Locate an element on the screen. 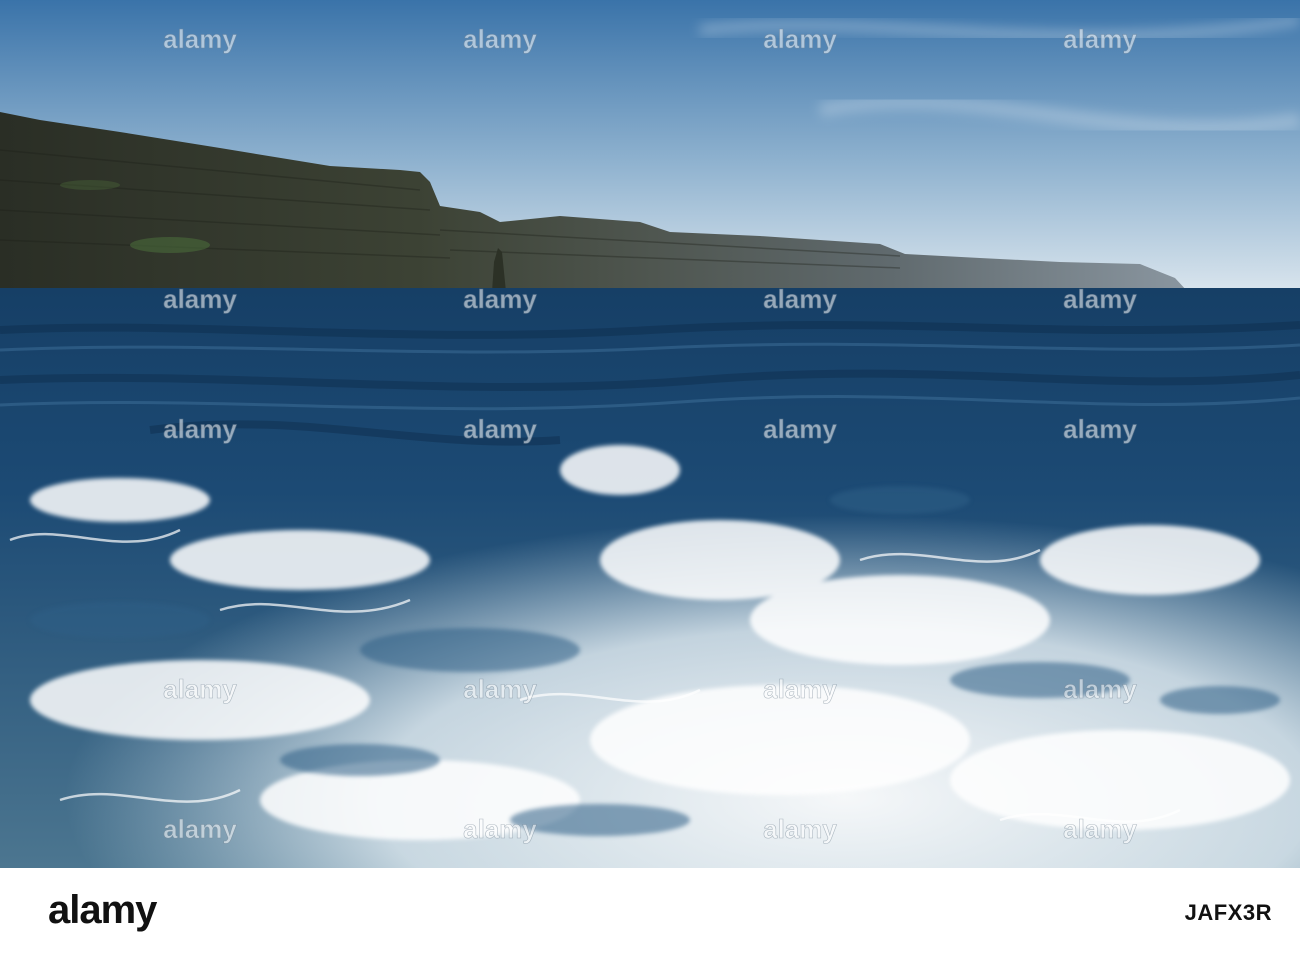 The height and width of the screenshot is (956, 1300). svg-text: alamy is located at coordinates (103, 910).